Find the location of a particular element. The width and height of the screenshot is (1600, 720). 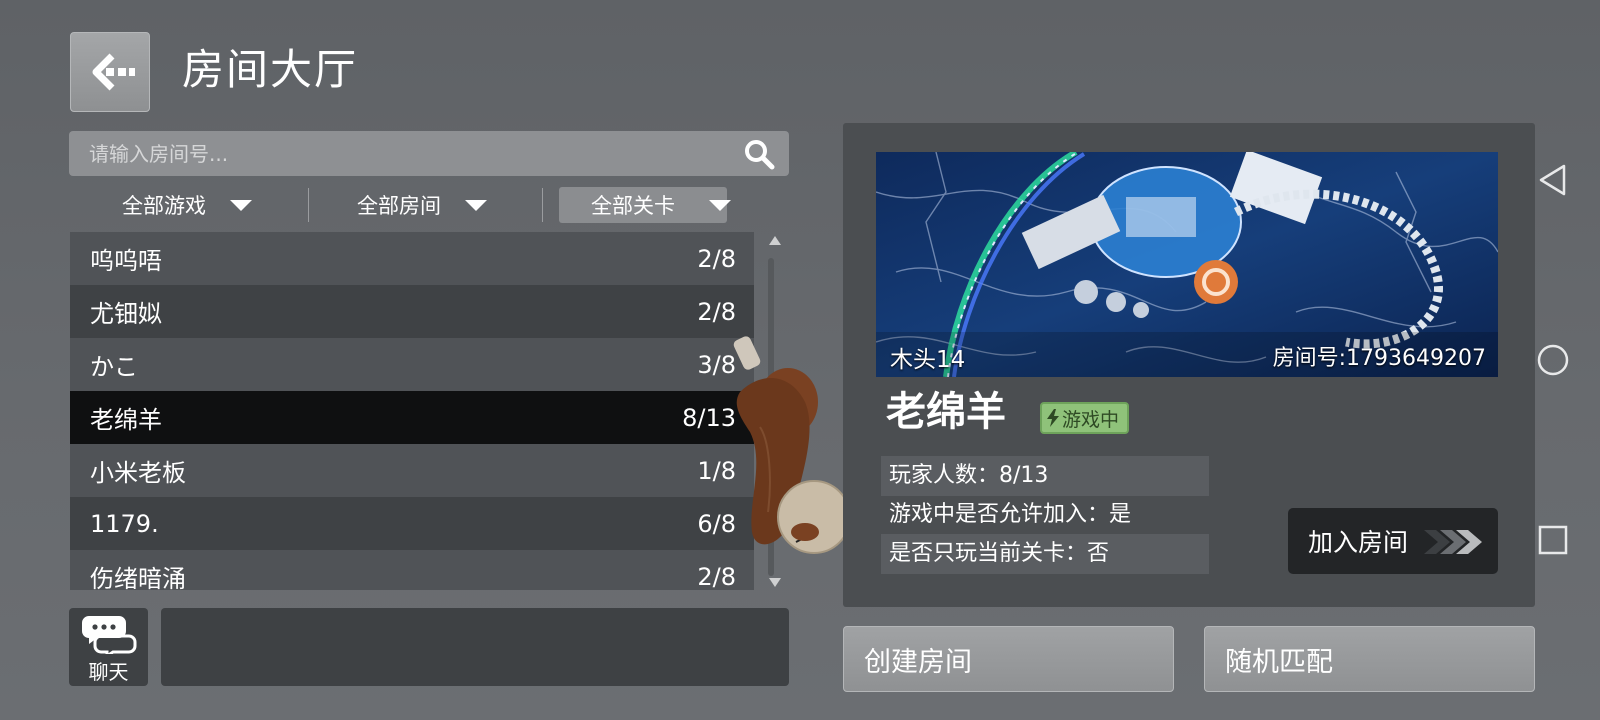

room-name: かこ is located at coordinates (114, 367).